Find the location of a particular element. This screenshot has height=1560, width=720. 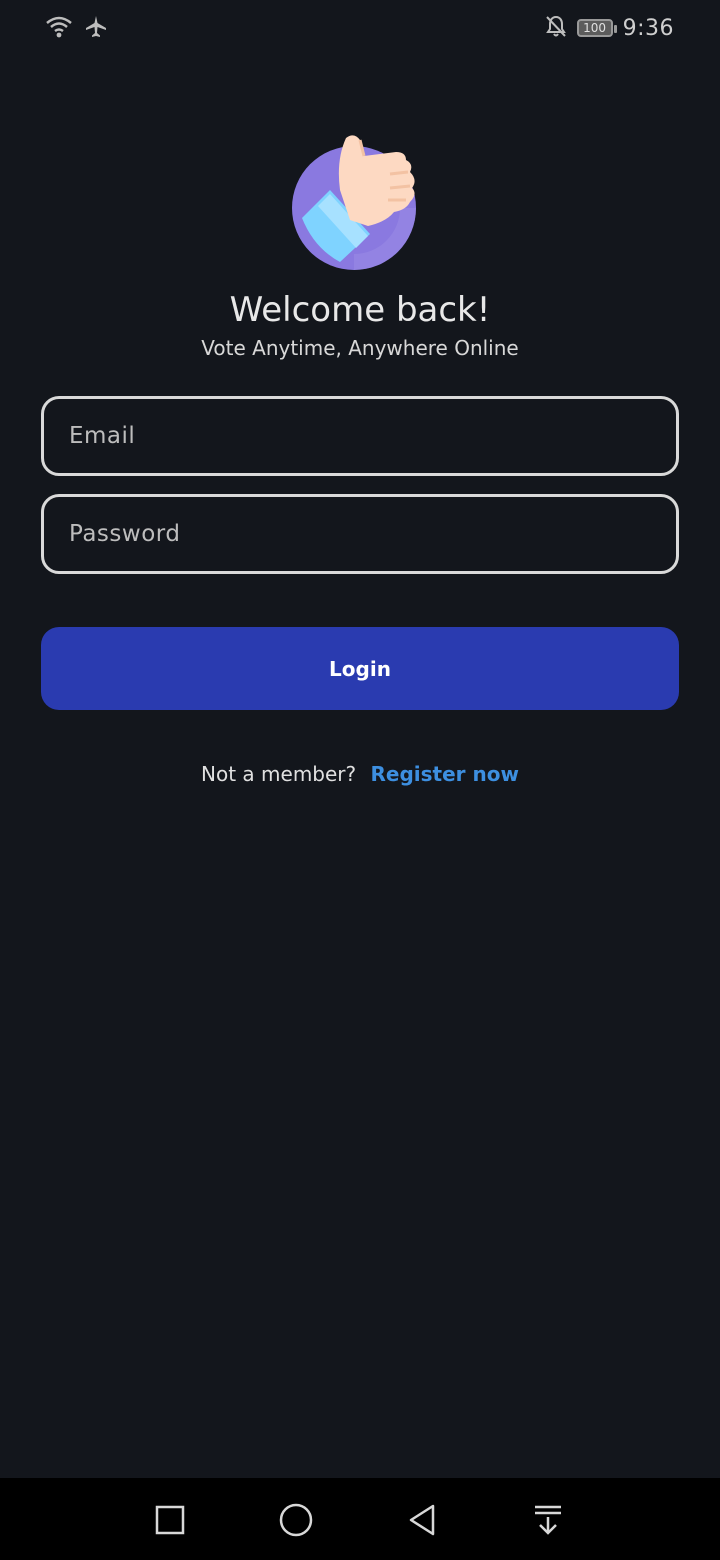

home-circle-icon is located at coordinates (296, 1520).